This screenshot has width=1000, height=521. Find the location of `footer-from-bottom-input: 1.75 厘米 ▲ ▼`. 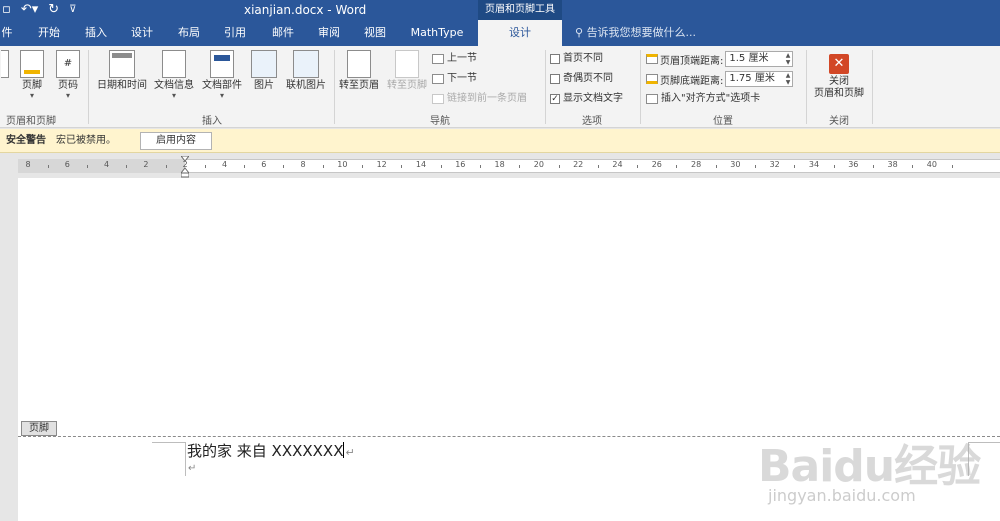

footer-from-bottom-input: 1.75 厘米 ▲ ▼ is located at coordinates (759, 79).